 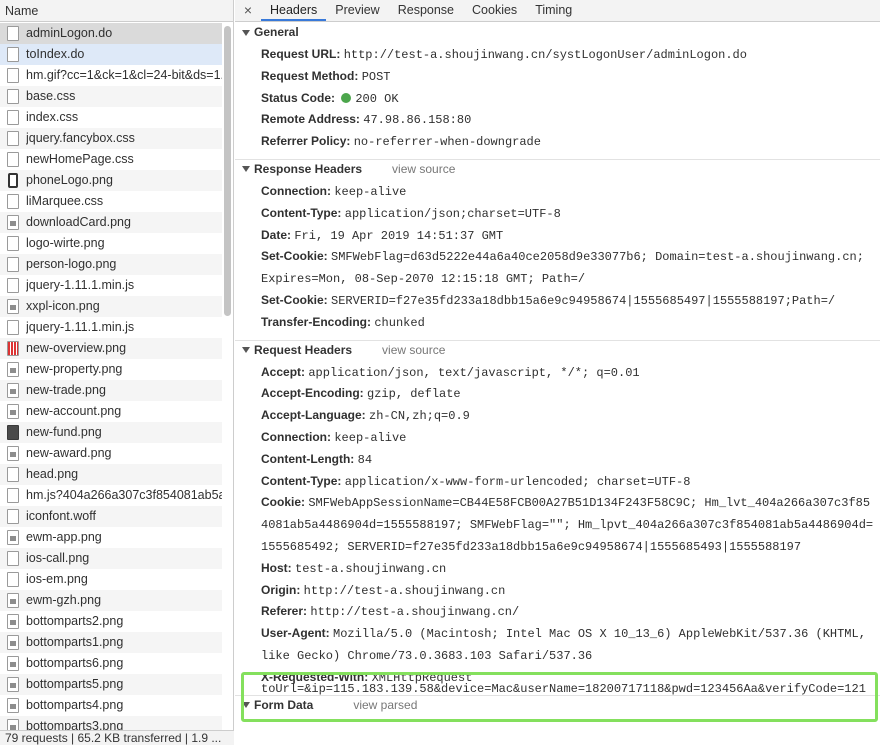 What do you see at coordinates (227, 171) in the screenshot?
I see `request-list-scrollbar` at bounding box center [227, 171].